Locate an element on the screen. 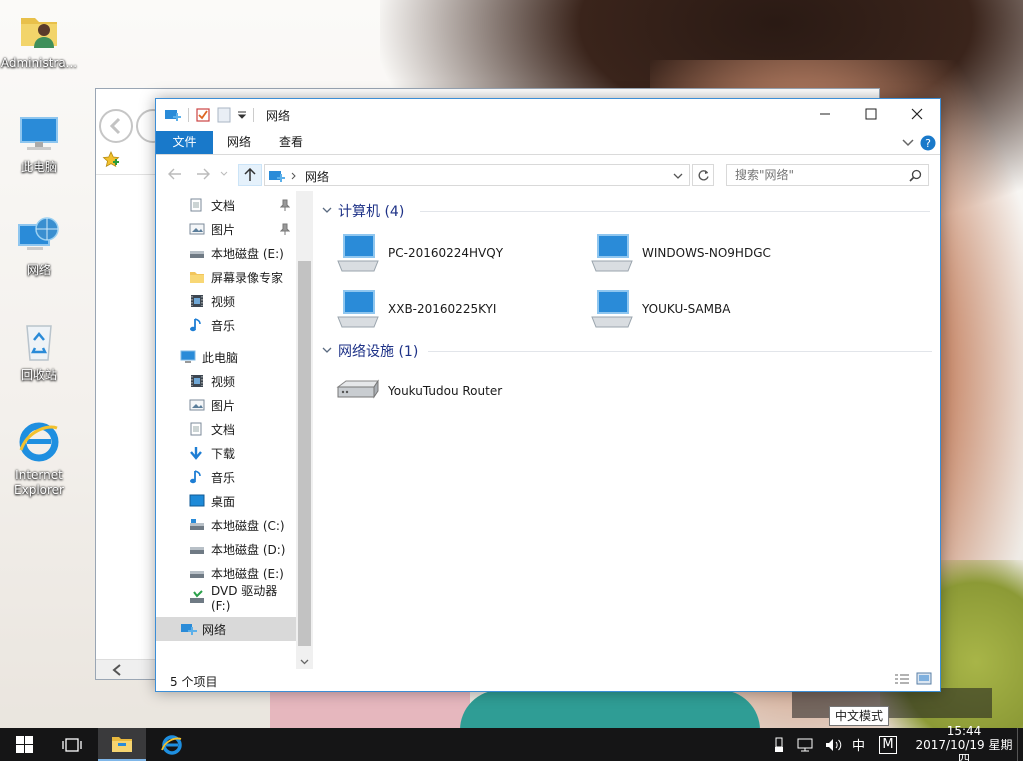 The image size is (1023, 761). nav-local-disk-c: 本地磁盘 (C:) is located at coordinates (226, 525).